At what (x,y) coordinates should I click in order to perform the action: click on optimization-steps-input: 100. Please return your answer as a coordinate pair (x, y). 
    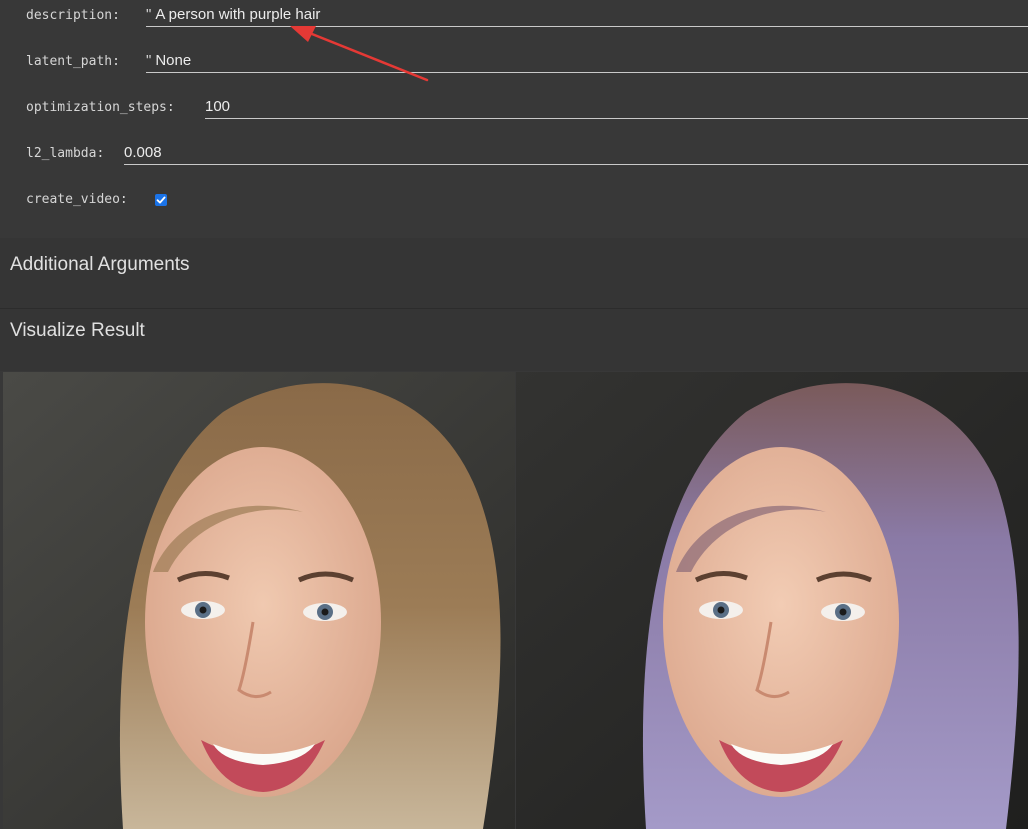
    Looking at the image, I should click on (616, 106).